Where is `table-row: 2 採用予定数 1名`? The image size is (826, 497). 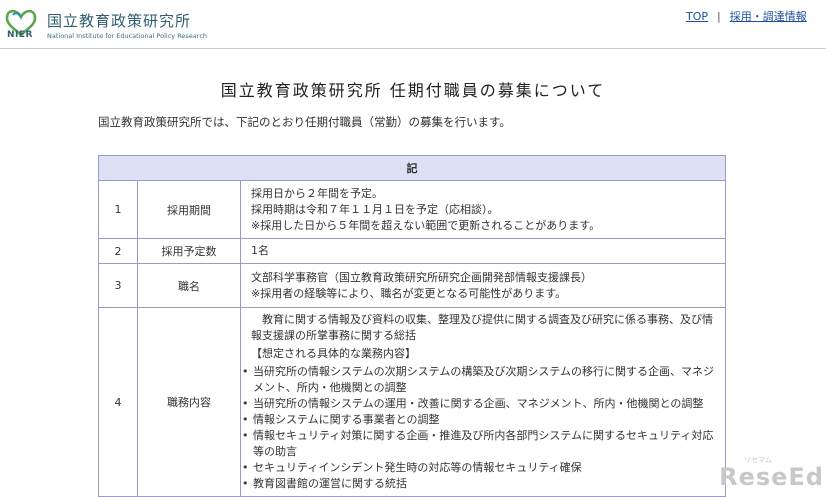 table-row: 2 採用予定数 1名 is located at coordinates (412, 251).